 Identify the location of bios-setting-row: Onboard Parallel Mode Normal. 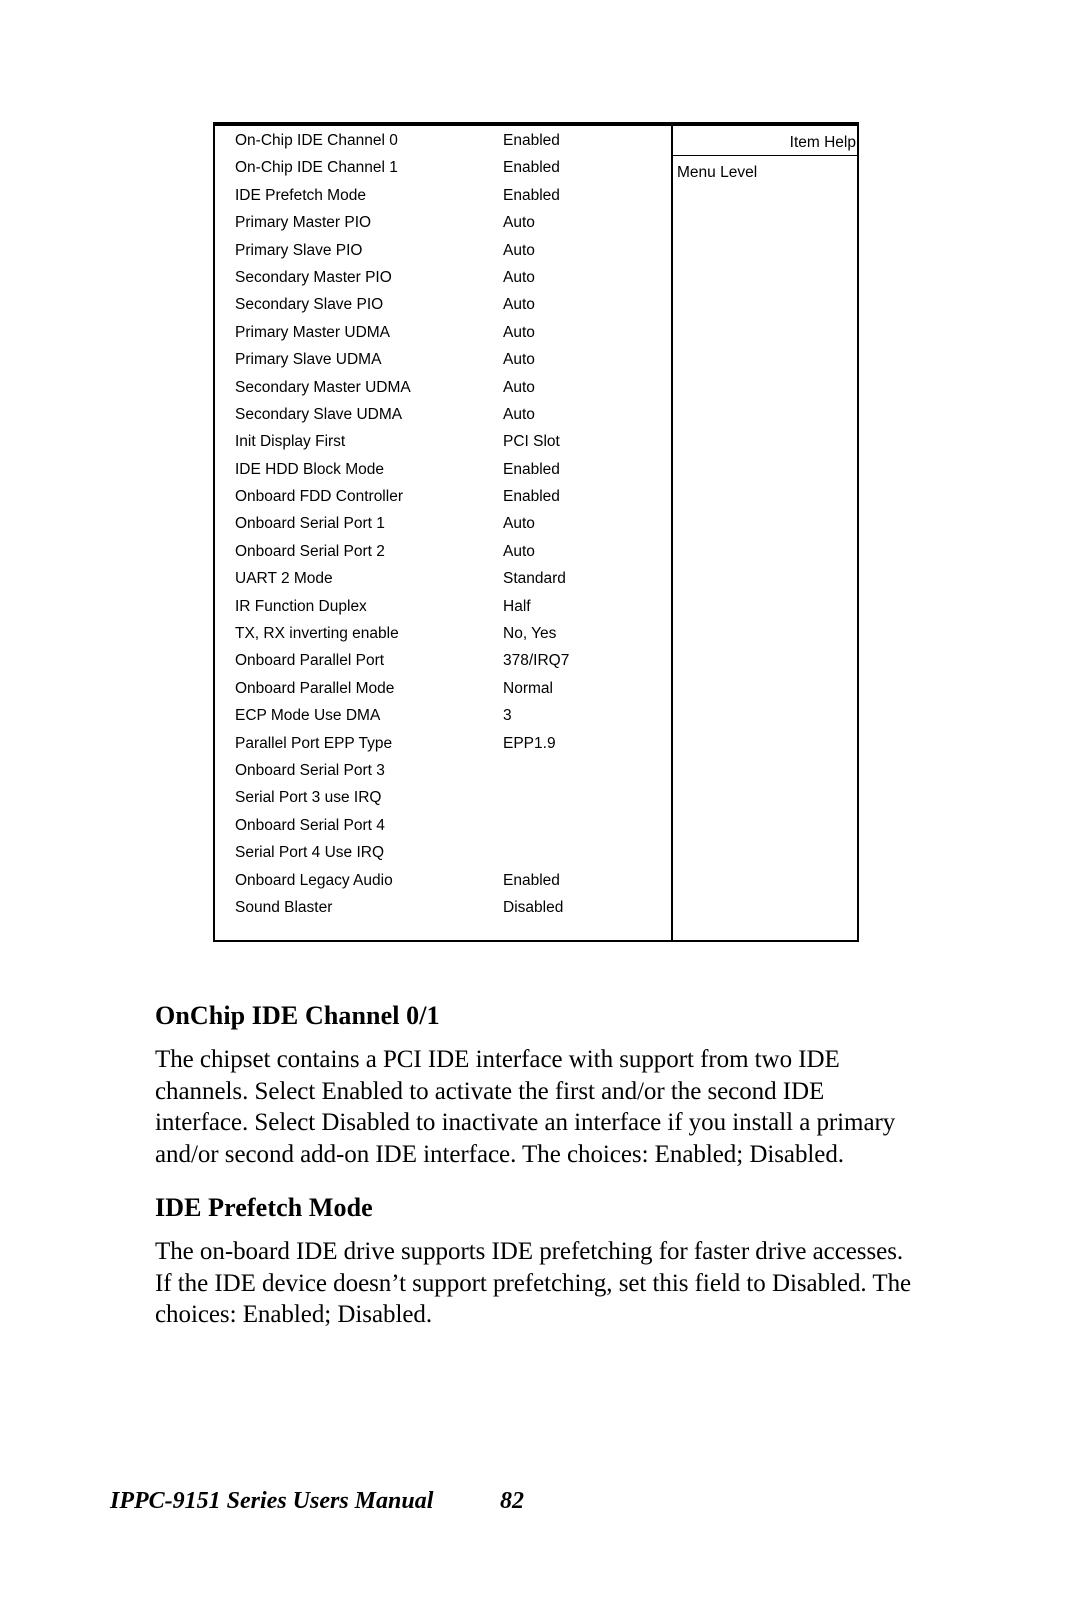
(443, 693).